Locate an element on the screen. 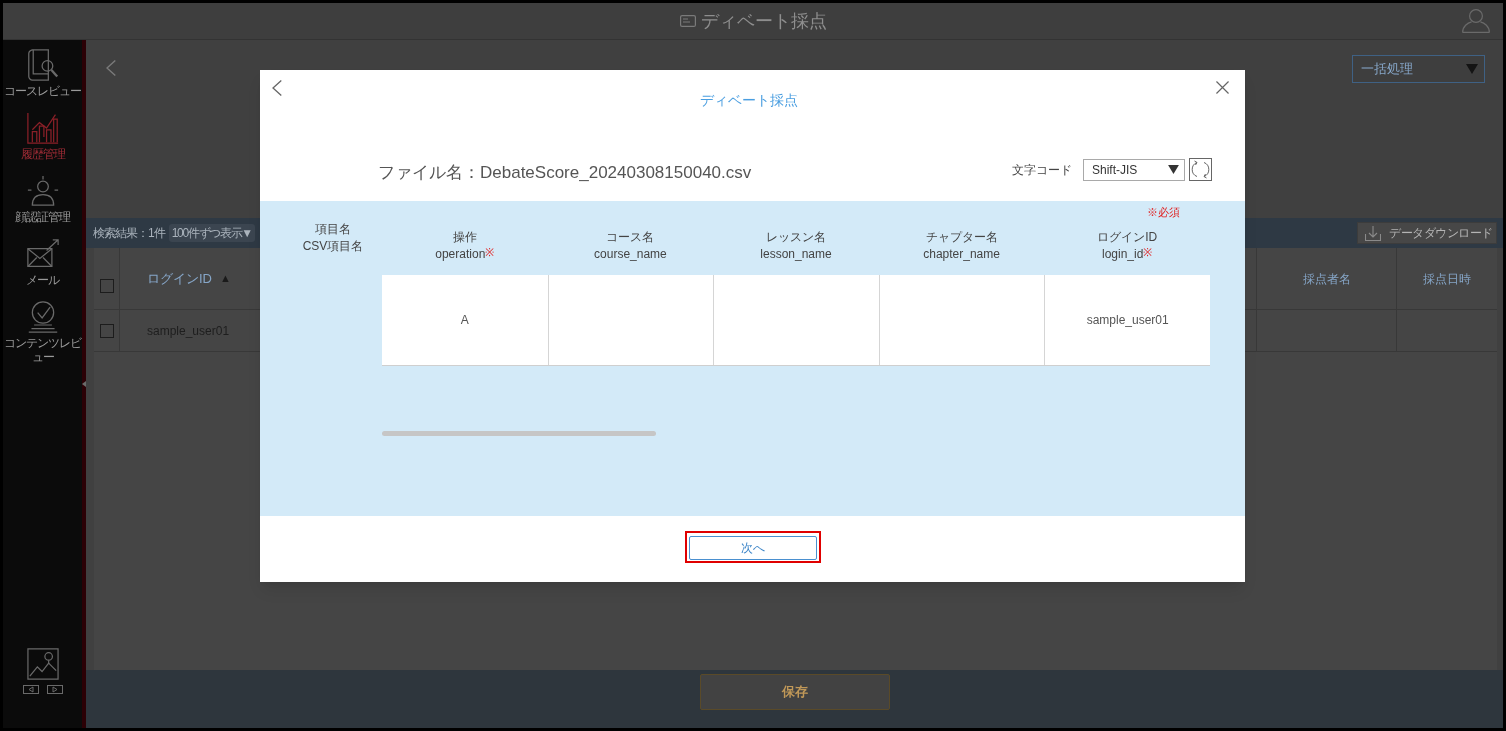 The width and height of the screenshot is (1506, 731). column-header: 採点日時 is located at coordinates (1447, 278).